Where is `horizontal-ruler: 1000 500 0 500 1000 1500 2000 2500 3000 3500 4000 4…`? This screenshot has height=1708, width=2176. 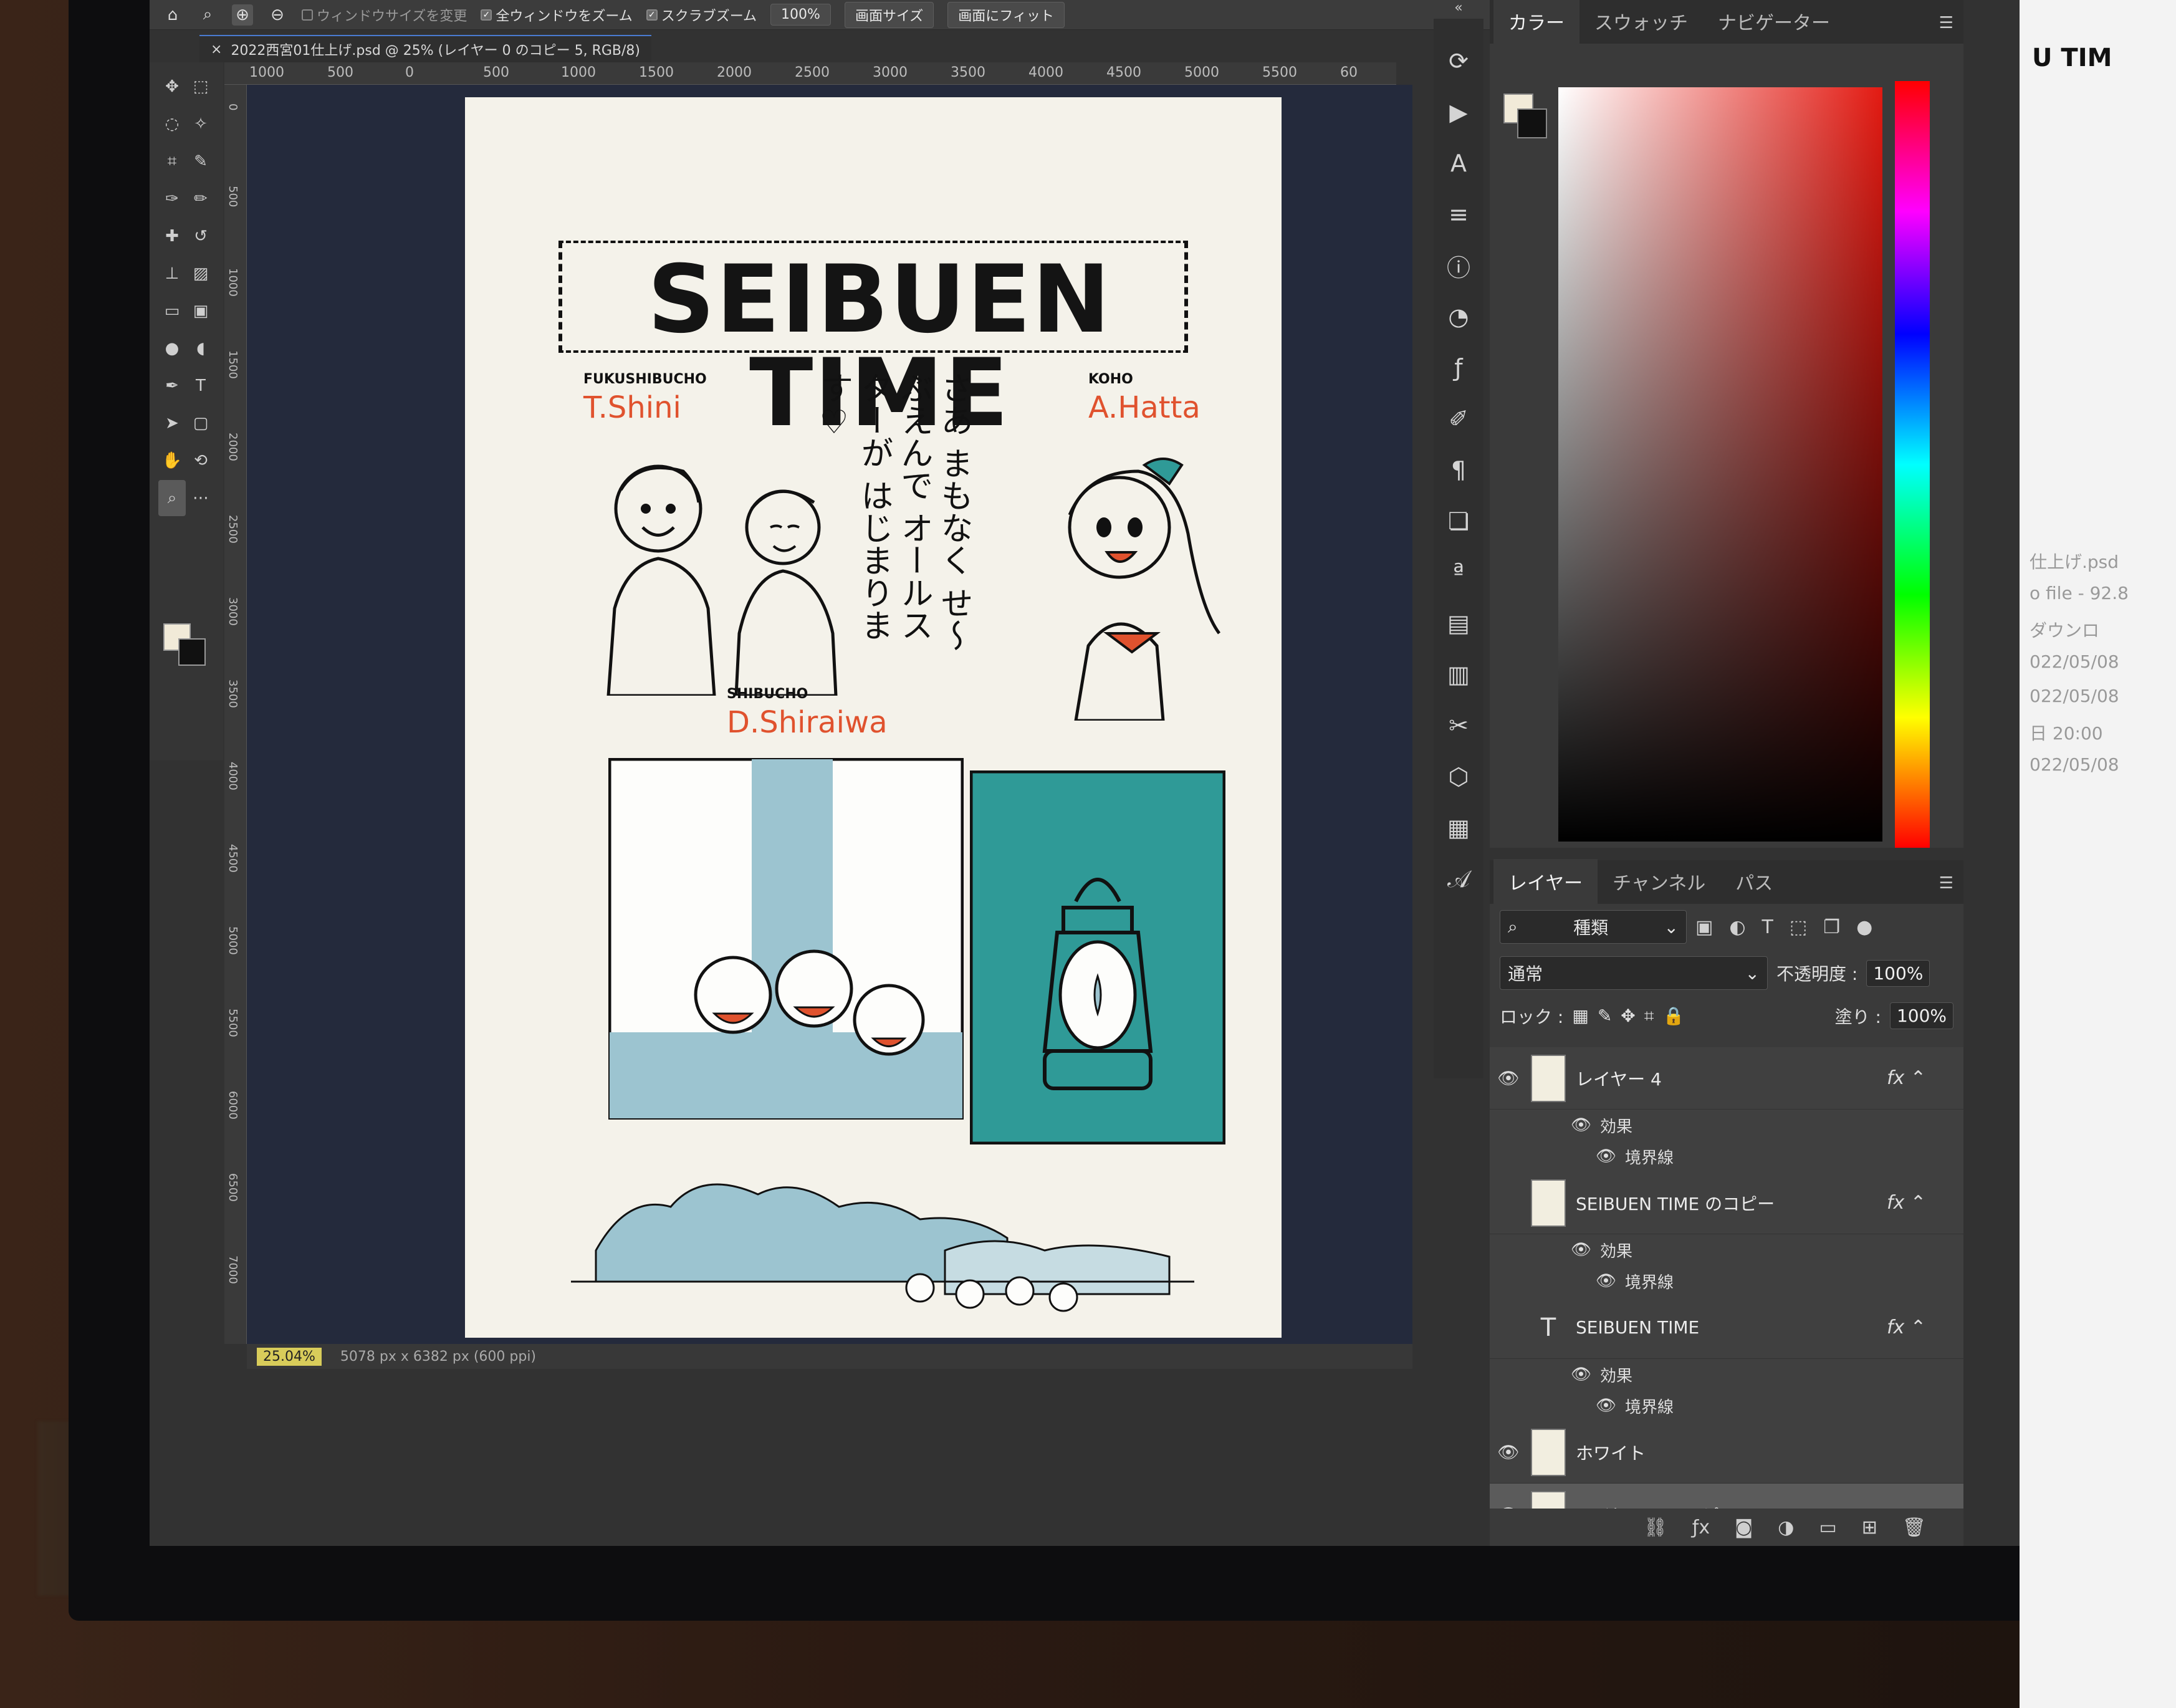
horizontal-ruler: 1000 500 0 500 1000 1500 2000 2500 3000 3500 4000 4… is located at coordinates (810, 73).